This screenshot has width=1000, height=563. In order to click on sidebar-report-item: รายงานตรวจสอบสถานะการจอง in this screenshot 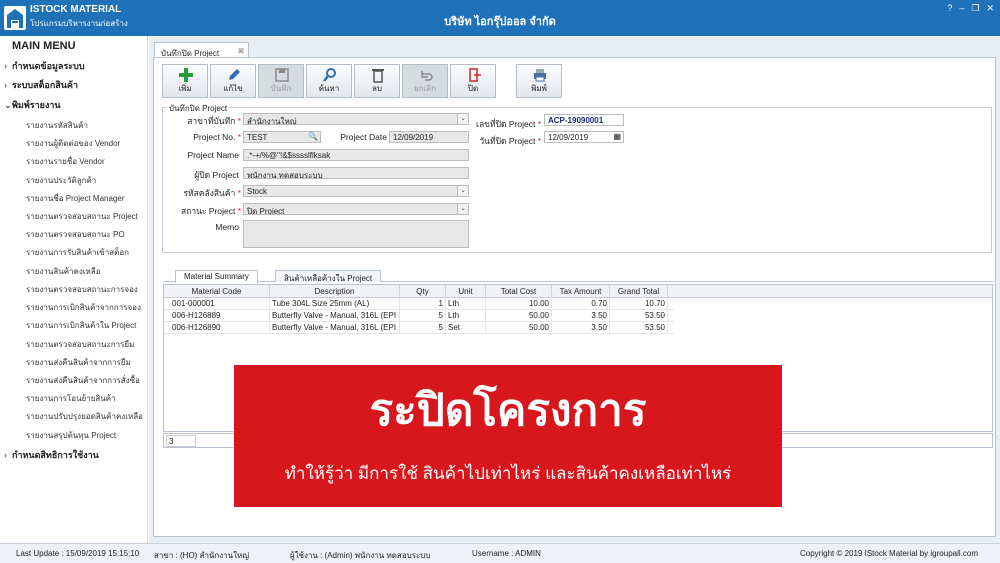, I will do `click(82, 289)`.